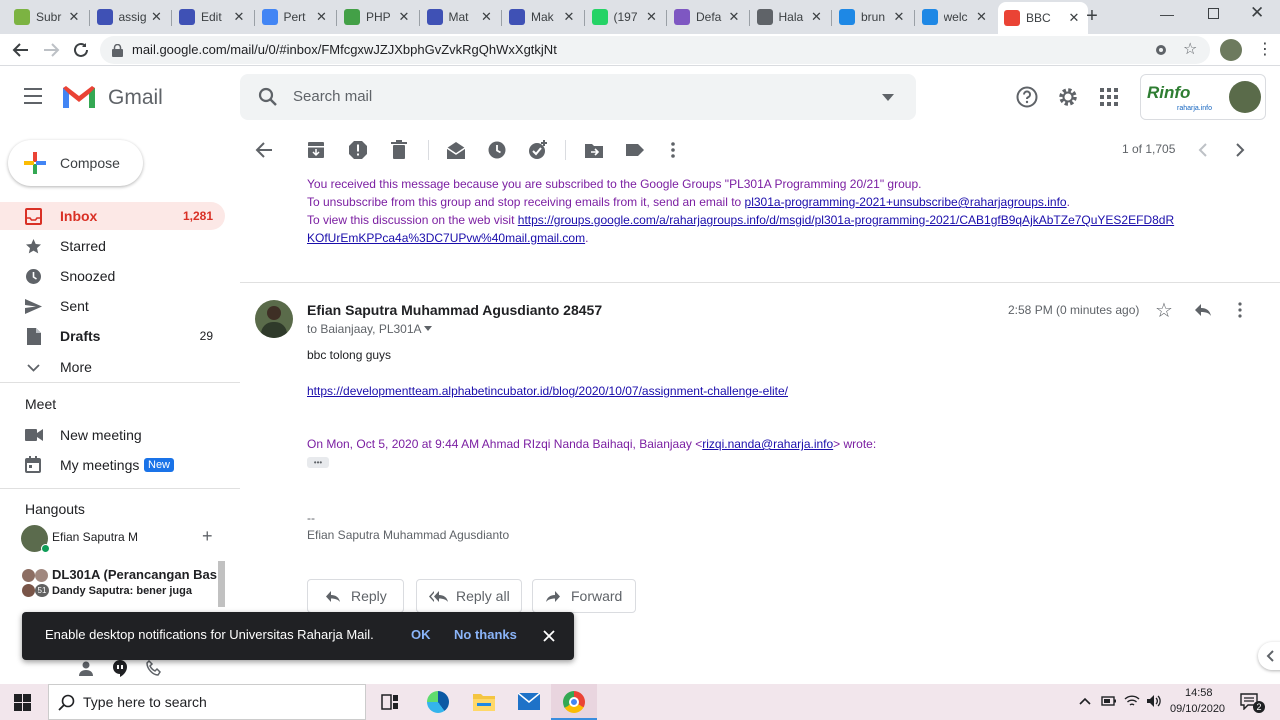 This screenshot has height=720, width=1280. Describe the element at coordinates (484, 701) in the screenshot. I see `file-explorer-icon` at that location.